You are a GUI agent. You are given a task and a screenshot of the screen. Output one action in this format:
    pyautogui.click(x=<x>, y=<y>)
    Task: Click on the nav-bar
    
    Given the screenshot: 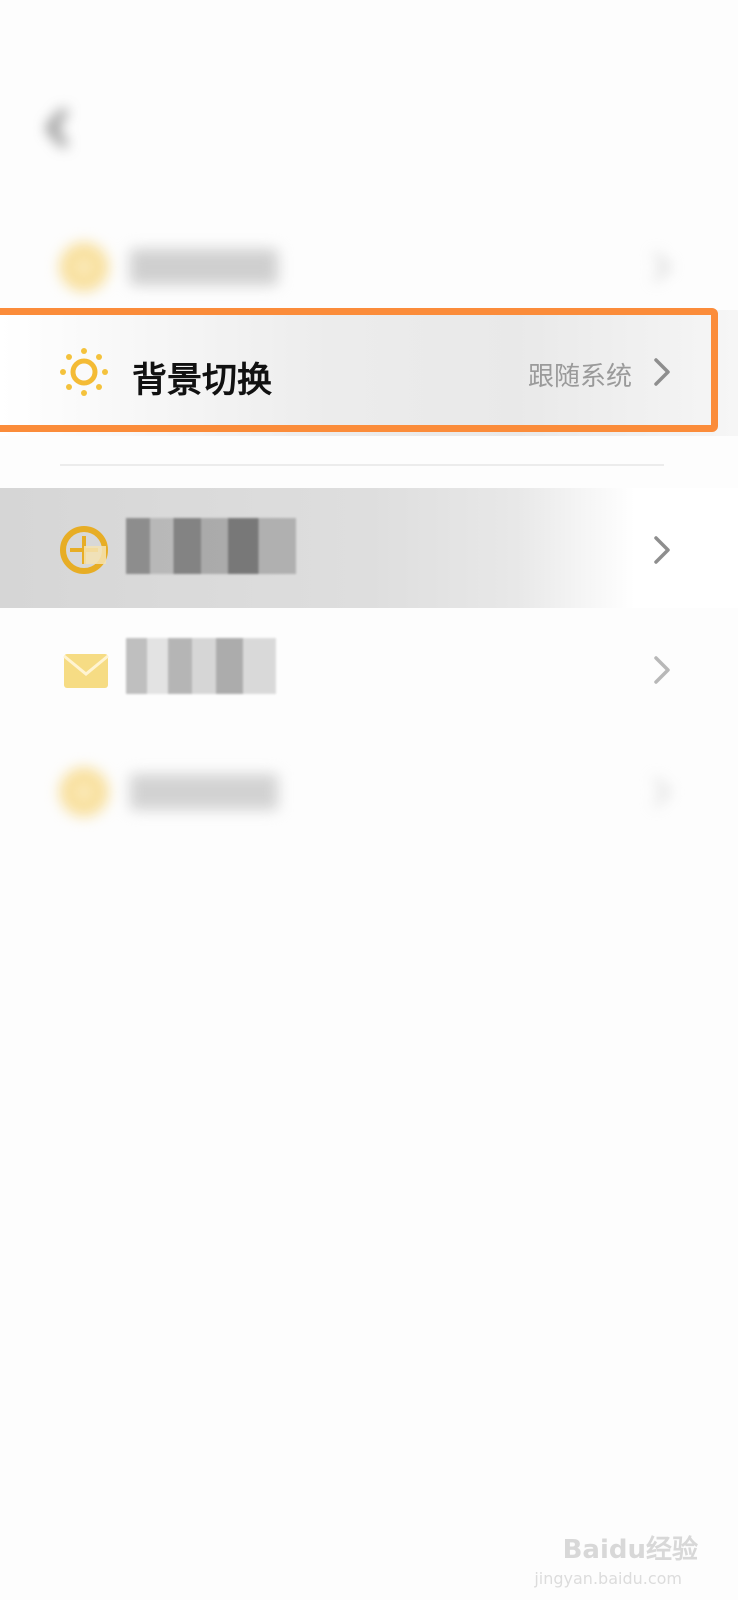 What is the action you would take?
    pyautogui.click(x=369, y=130)
    